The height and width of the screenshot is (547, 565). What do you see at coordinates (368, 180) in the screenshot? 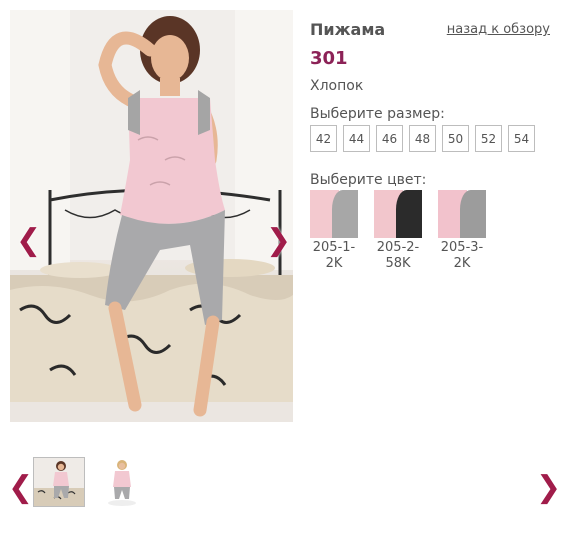
I see `color-select-label: Выберите цвет:` at bounding box center [368, 180].